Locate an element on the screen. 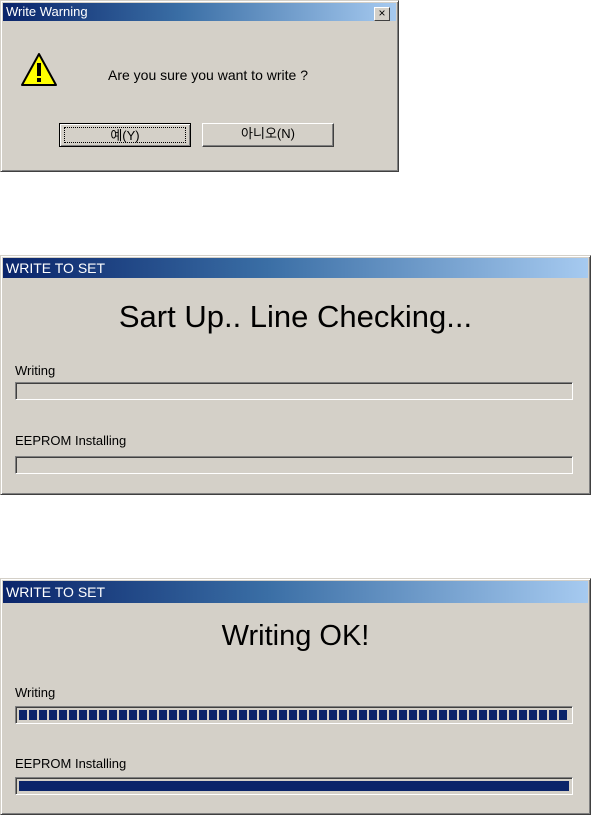  no-button-label: 아니오(N) is located at coordinates (268, 133).